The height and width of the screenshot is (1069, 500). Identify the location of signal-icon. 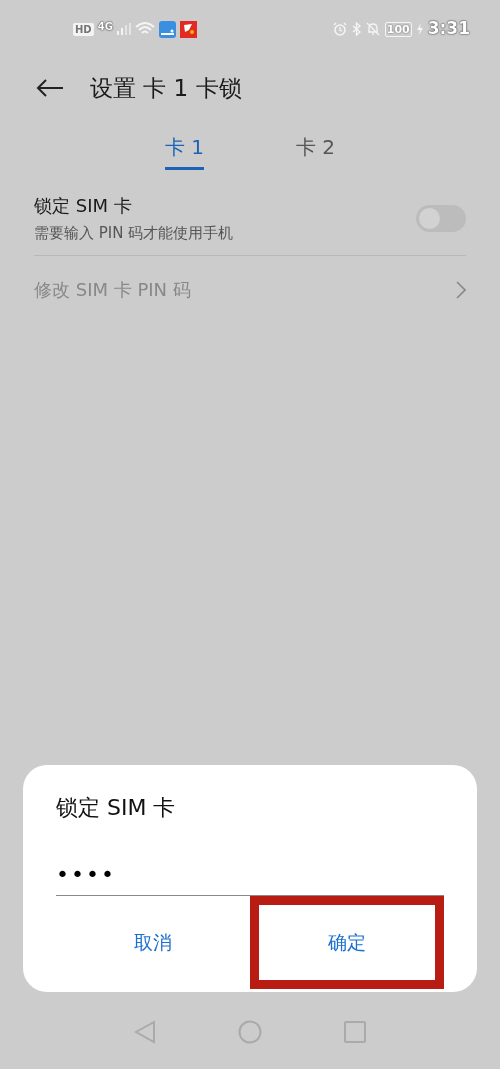
(123, 29).